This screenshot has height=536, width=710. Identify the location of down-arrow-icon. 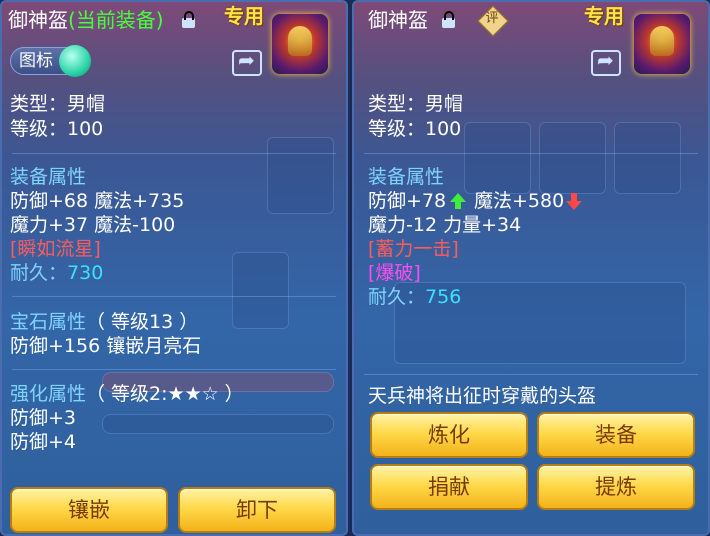
(574, 201).